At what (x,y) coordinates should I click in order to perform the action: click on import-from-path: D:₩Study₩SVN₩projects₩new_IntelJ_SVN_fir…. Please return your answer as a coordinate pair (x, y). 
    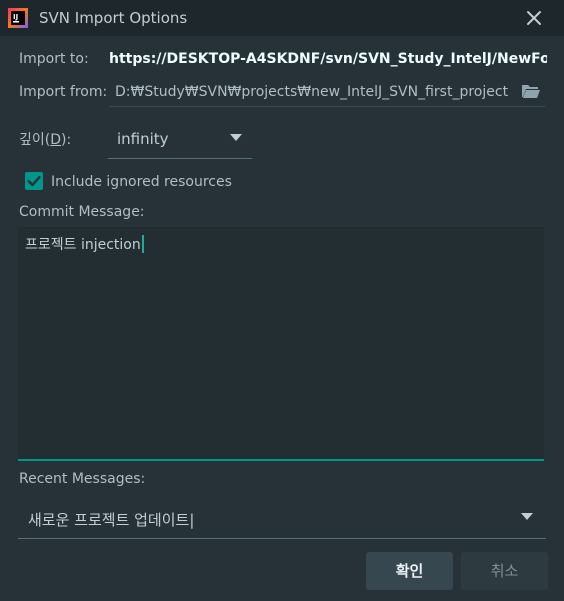
    Looking at the image, I should click on (312, 92).